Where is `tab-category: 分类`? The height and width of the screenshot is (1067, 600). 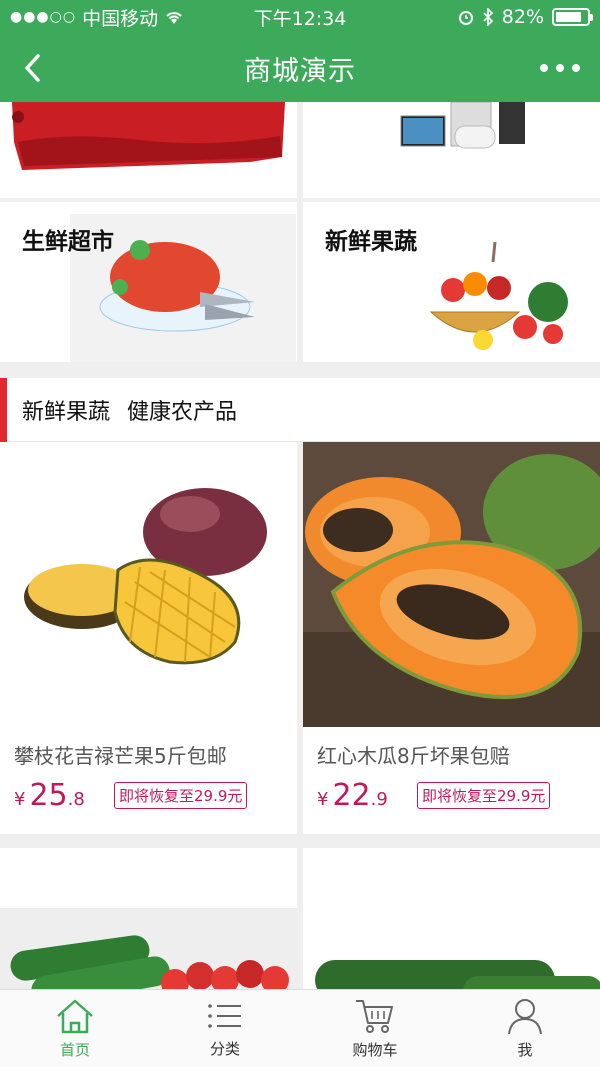 tab-category: 分类 is located at coordinates (225, 1028).